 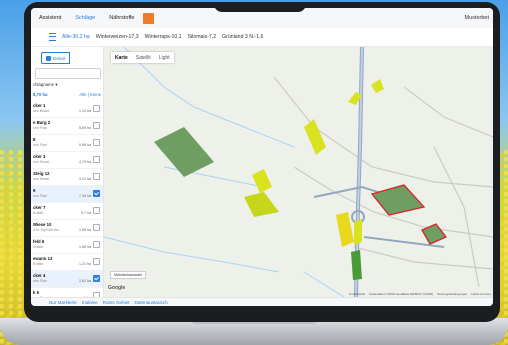 I want to click on nav-naehrstoffe: Nährstoffe, so click(x=121, y=18).